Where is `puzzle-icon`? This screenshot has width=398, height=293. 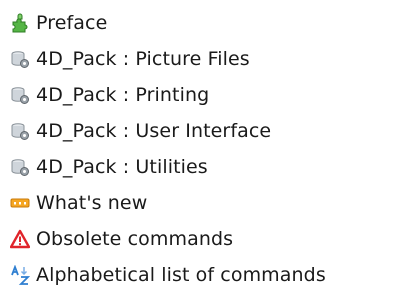
puzzle-icon is located at coordinates (20, 23).